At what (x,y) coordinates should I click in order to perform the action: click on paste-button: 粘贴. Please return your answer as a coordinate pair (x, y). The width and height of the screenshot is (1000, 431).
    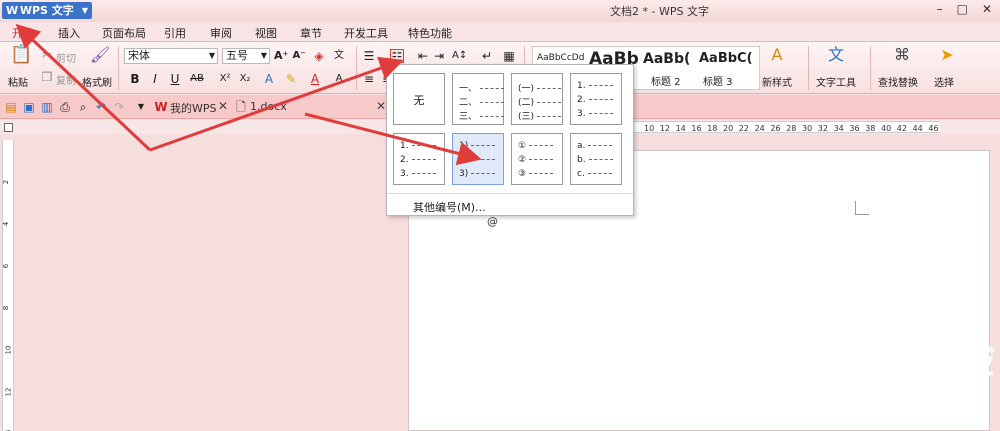
    Looking at the image, I should click on (18, 81).